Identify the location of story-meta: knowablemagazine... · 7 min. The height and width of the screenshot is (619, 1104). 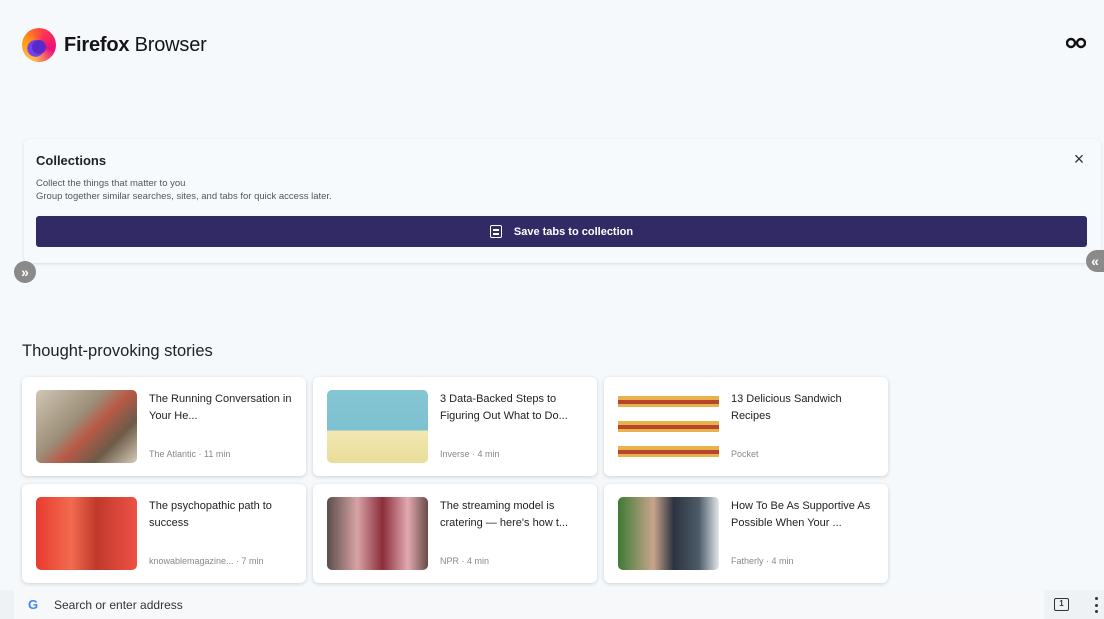
(206, 561).